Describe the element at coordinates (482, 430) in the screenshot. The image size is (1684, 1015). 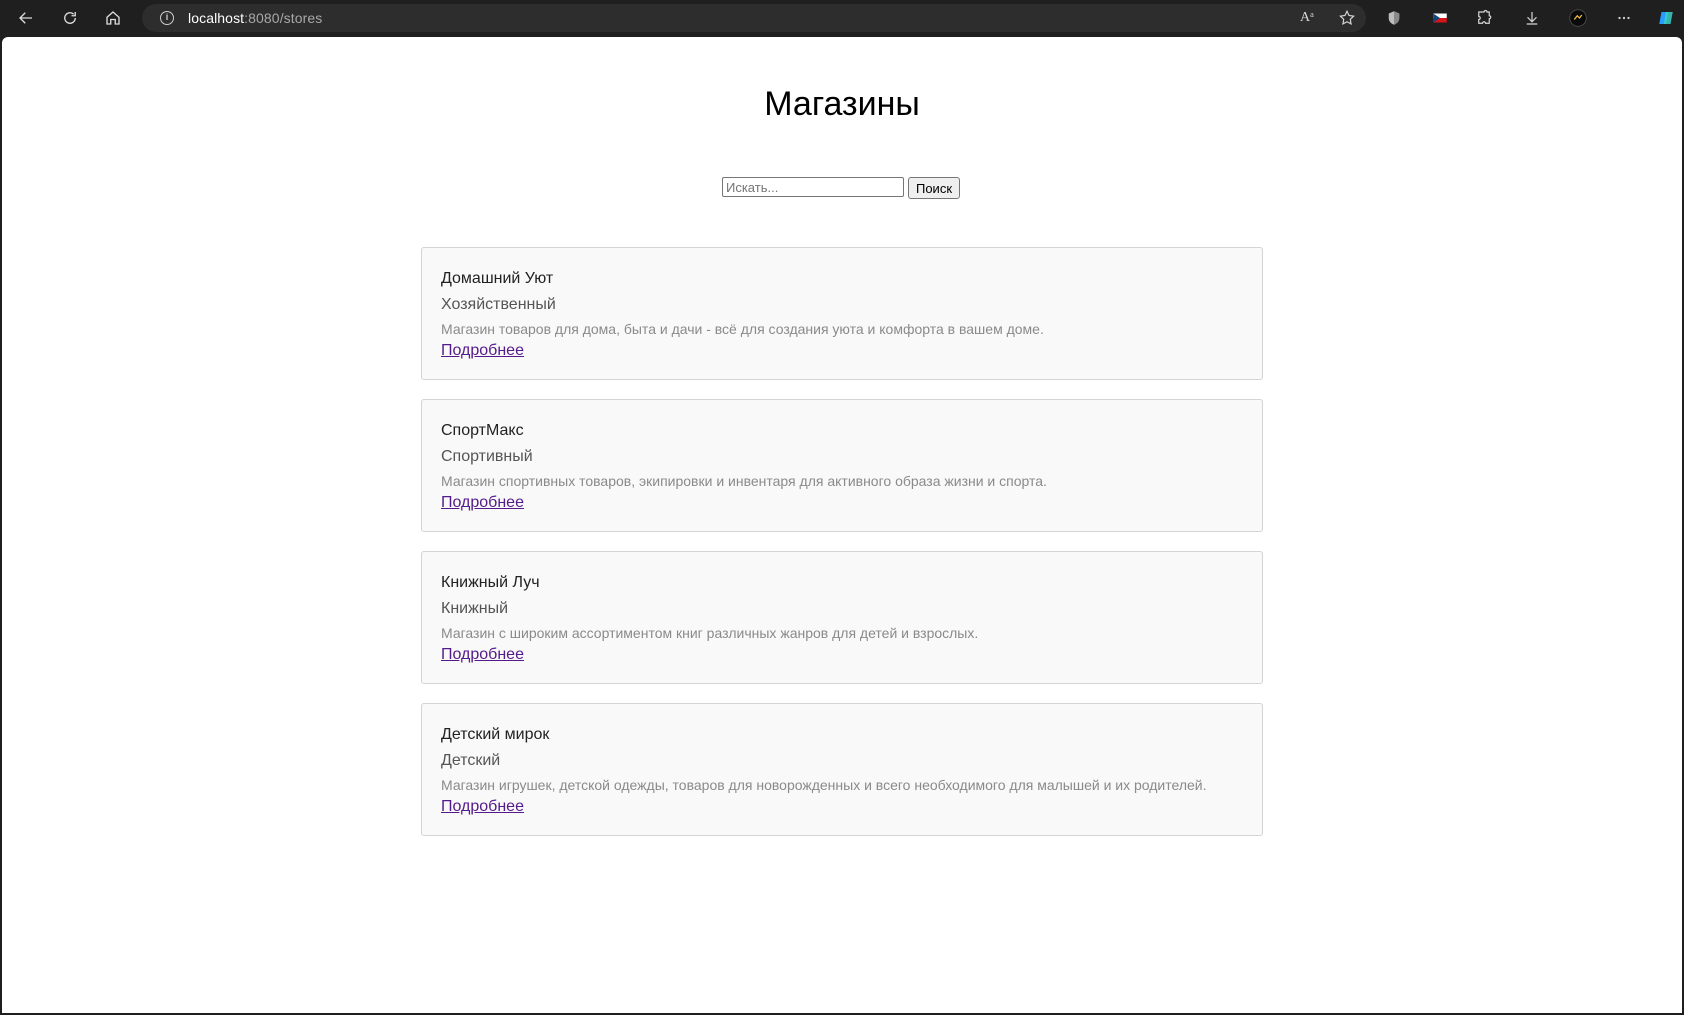
I see `store-name: СпортМакс` at that location.